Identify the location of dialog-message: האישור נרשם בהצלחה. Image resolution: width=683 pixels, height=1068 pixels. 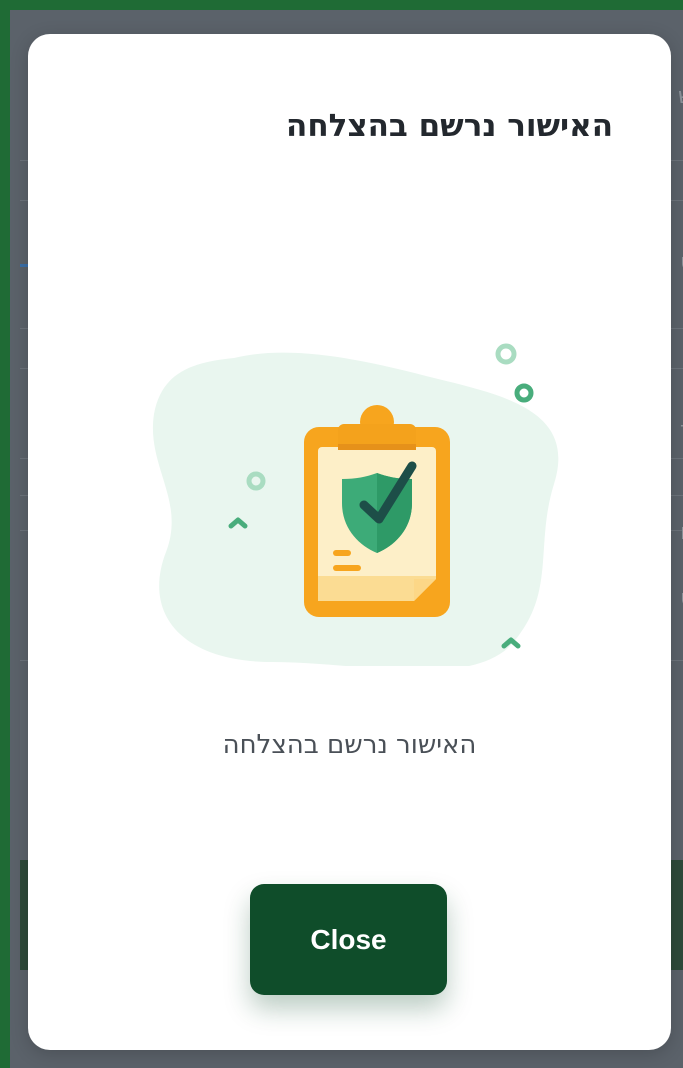
(349, 745).